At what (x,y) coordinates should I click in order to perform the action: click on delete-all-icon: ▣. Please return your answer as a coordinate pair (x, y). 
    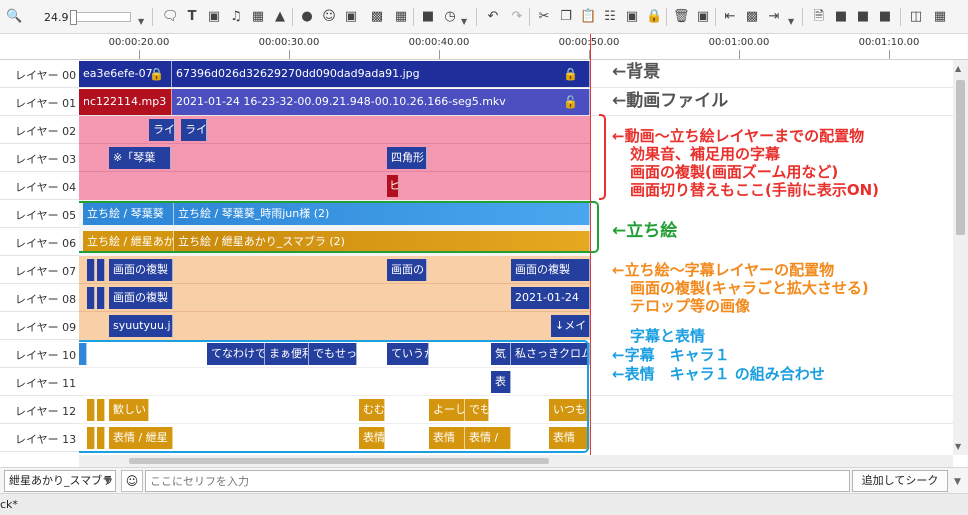
    Looking at the image, I should click on (703, 17).